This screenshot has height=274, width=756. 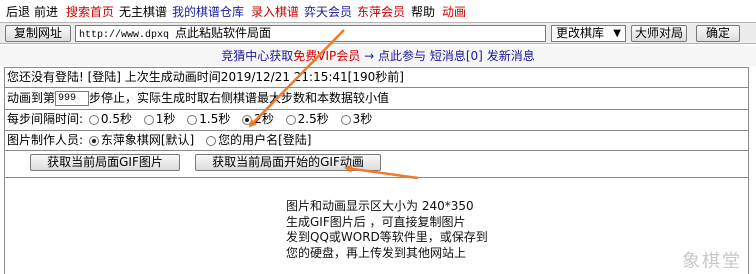 I want to click on note-line: 发到QQ或WORD等软件里，或保存到, so click(x=387, y=237).